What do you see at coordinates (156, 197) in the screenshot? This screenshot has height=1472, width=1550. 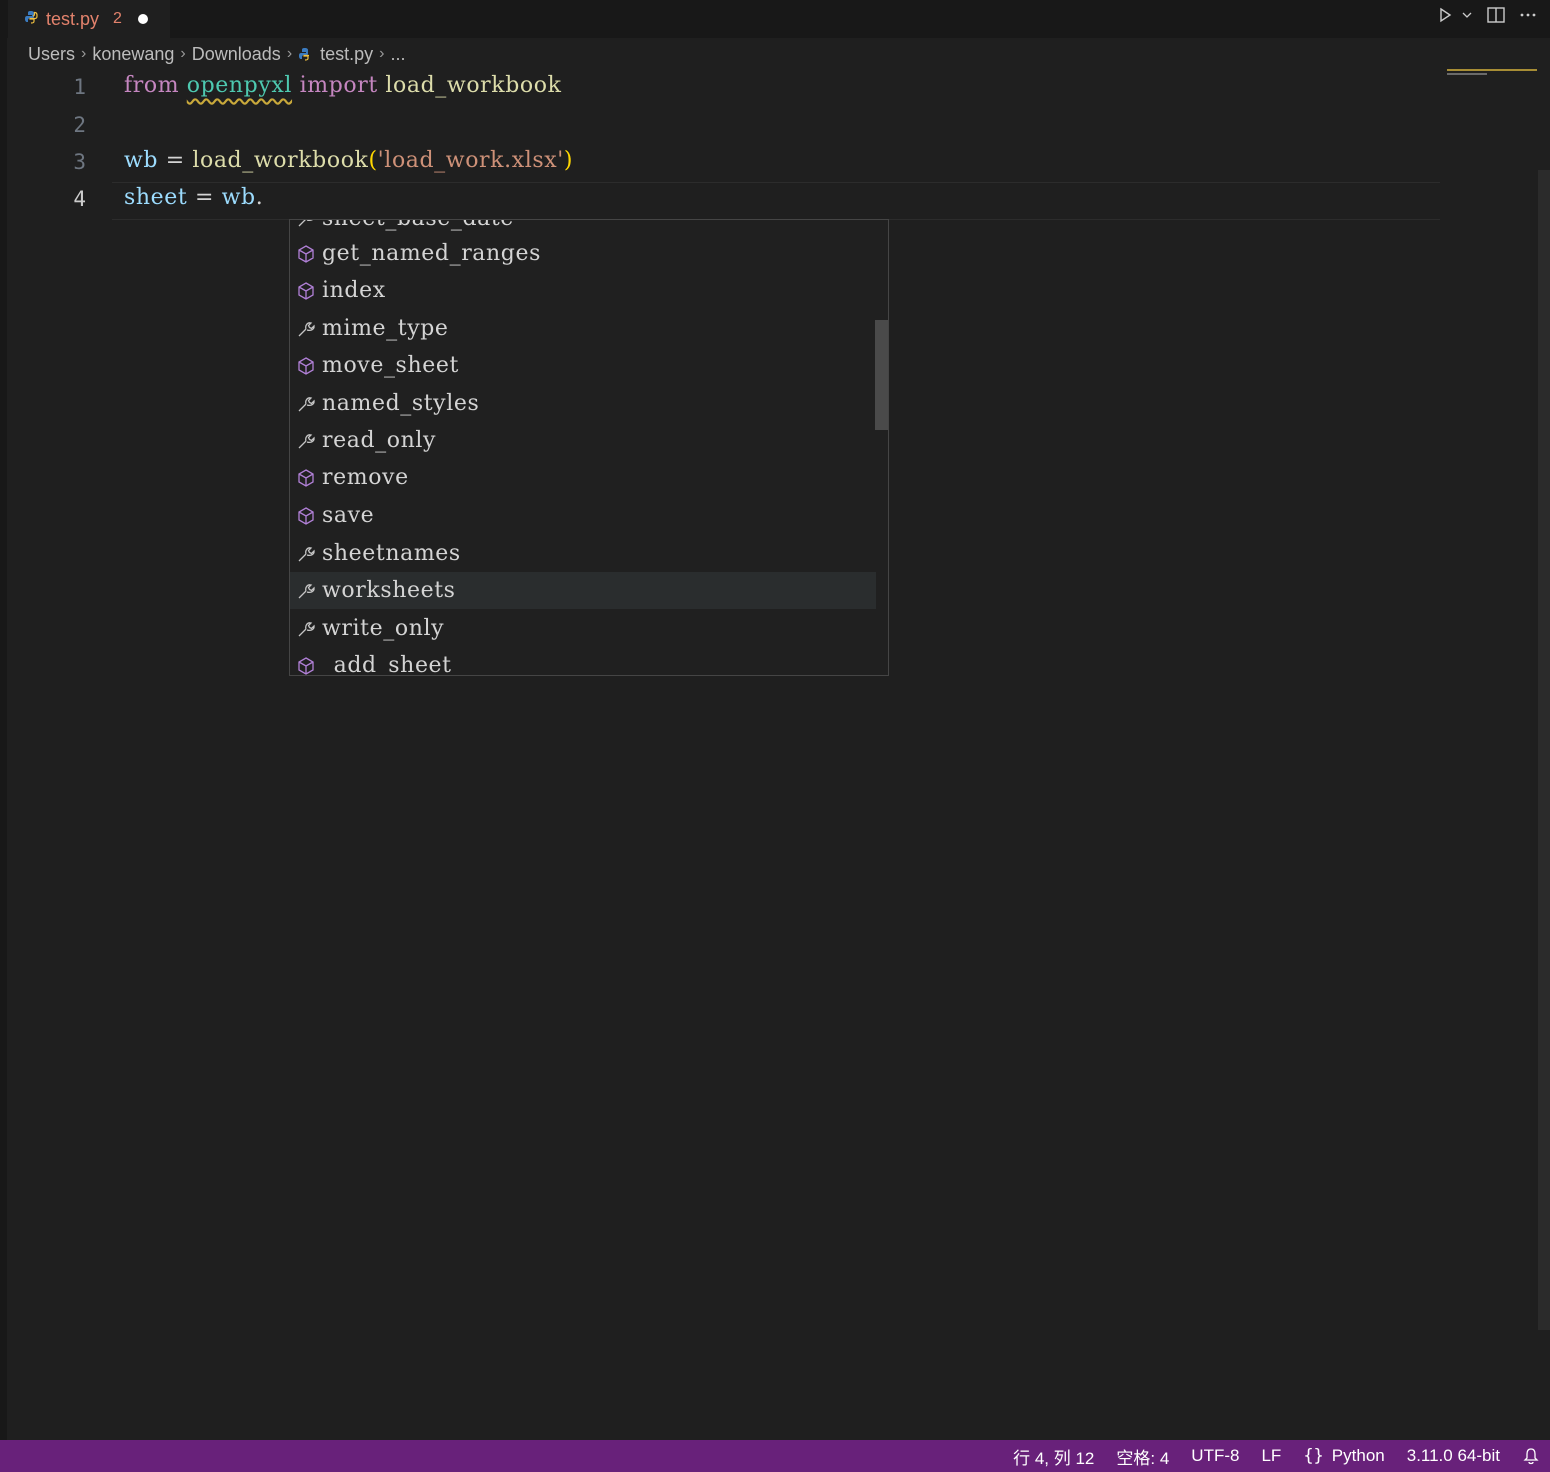 I see `variable: sheet` at bounding box center [156, 197].